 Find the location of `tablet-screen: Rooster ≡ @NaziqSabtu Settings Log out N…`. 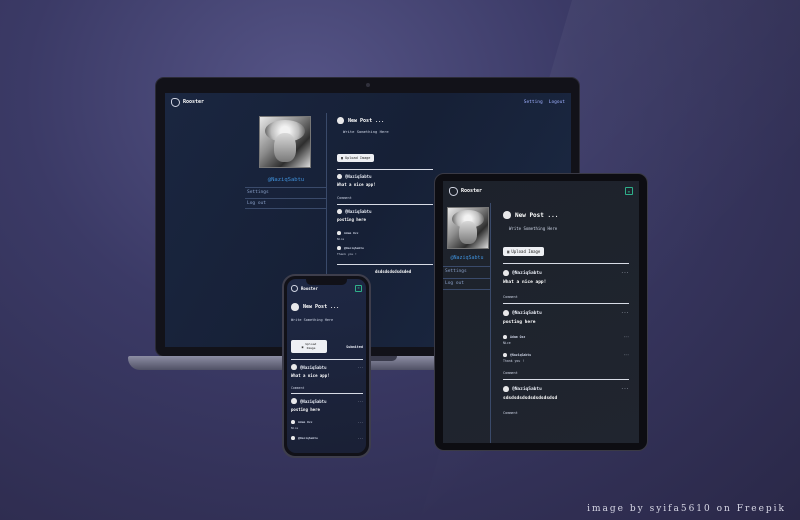

tablet-screen: Rooster ≡ @NaziqSabtu Settings Log out N… is located at coordinates (541, 312).